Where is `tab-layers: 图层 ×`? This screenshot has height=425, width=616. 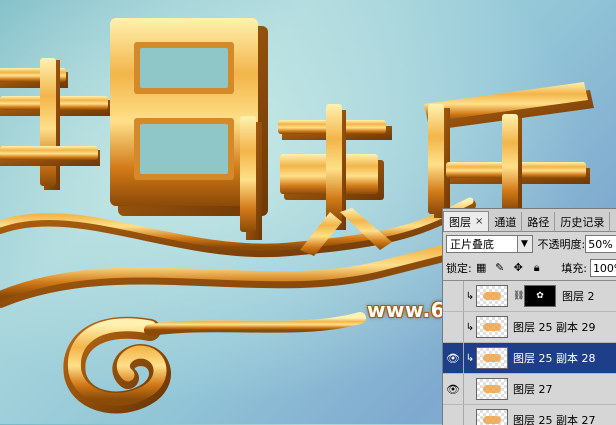 tab-layers: 图层 × is located at coordinates (466, 221).